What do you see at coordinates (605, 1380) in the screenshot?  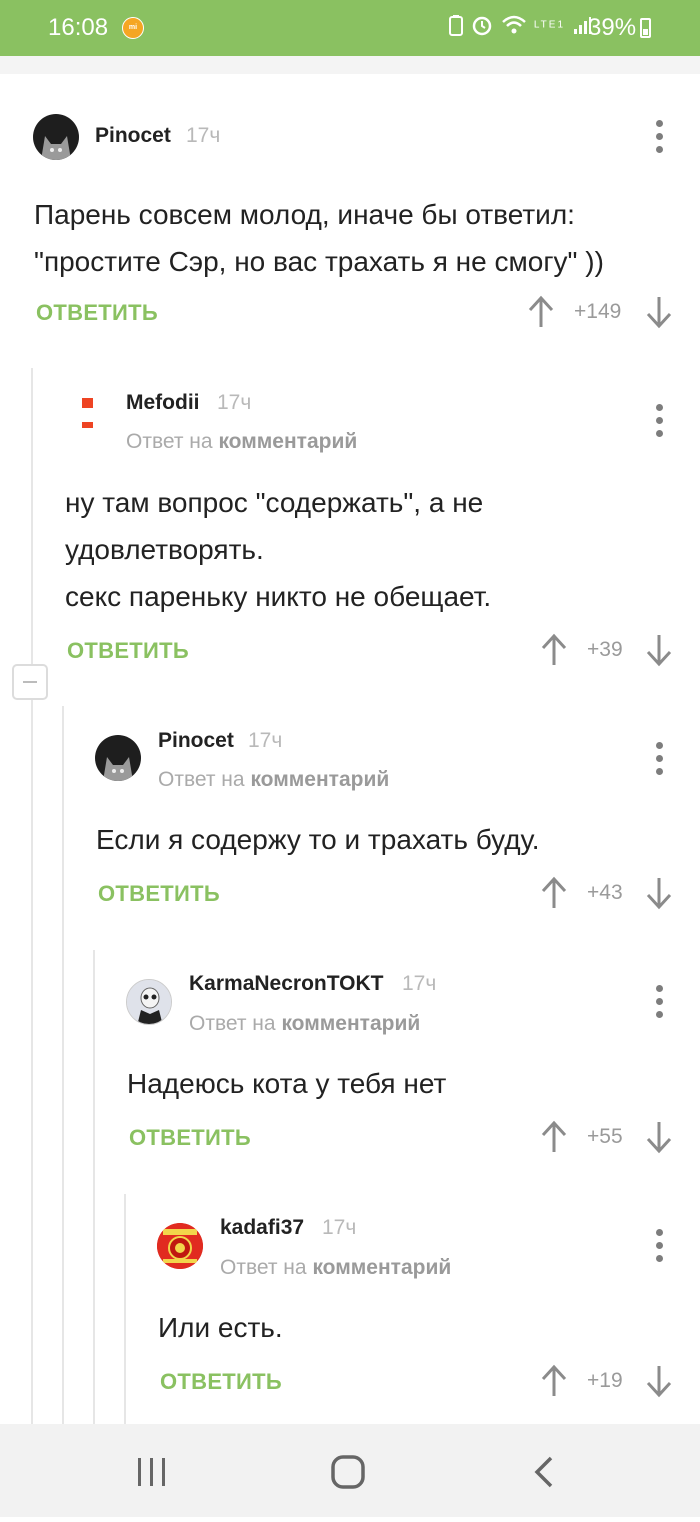 I see `rating-count: +19` at bounding box center [605, 1380].